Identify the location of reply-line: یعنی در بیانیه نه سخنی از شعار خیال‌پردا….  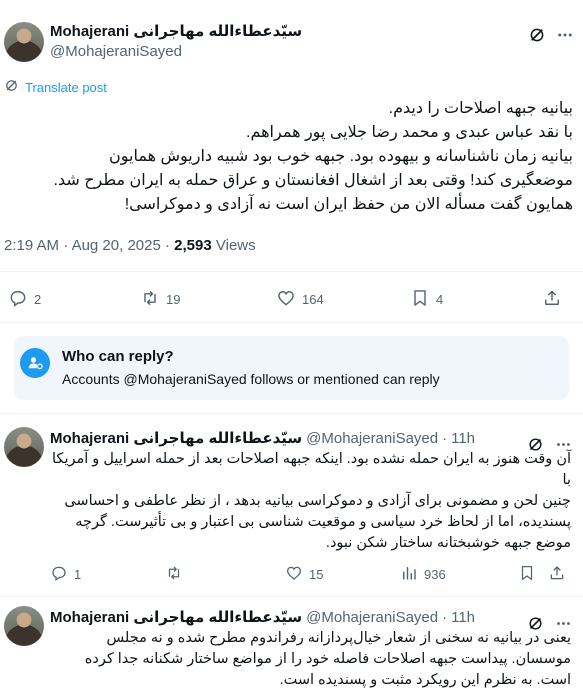
(338, 638).